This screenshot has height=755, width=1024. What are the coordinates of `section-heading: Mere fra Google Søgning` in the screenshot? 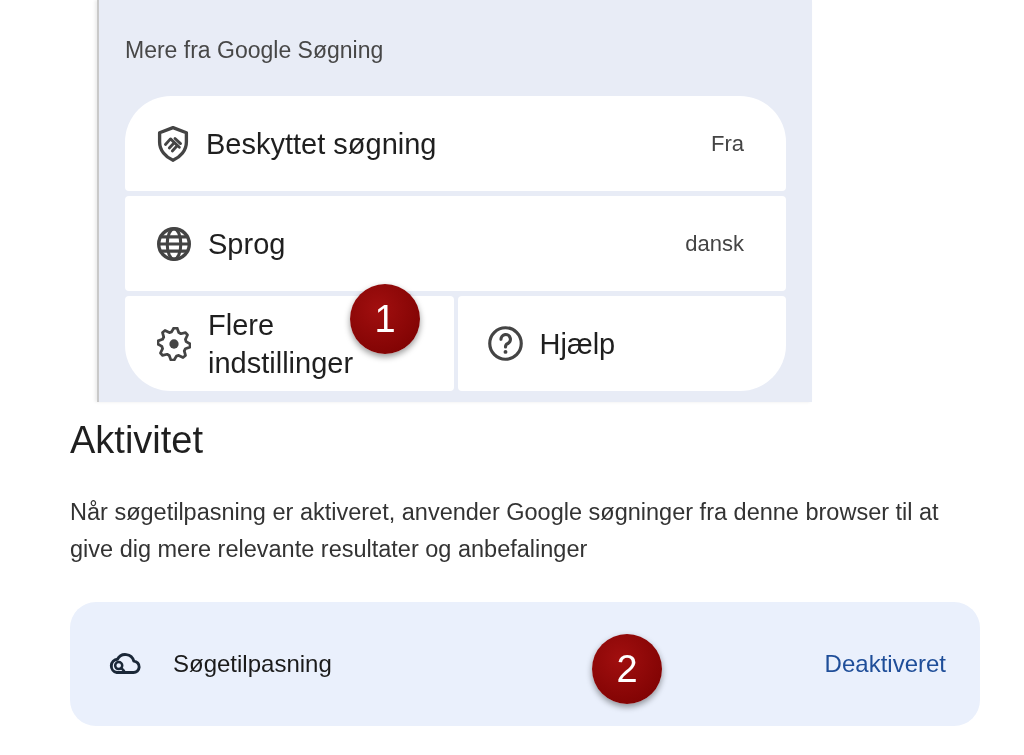 It's located at (254, 50).